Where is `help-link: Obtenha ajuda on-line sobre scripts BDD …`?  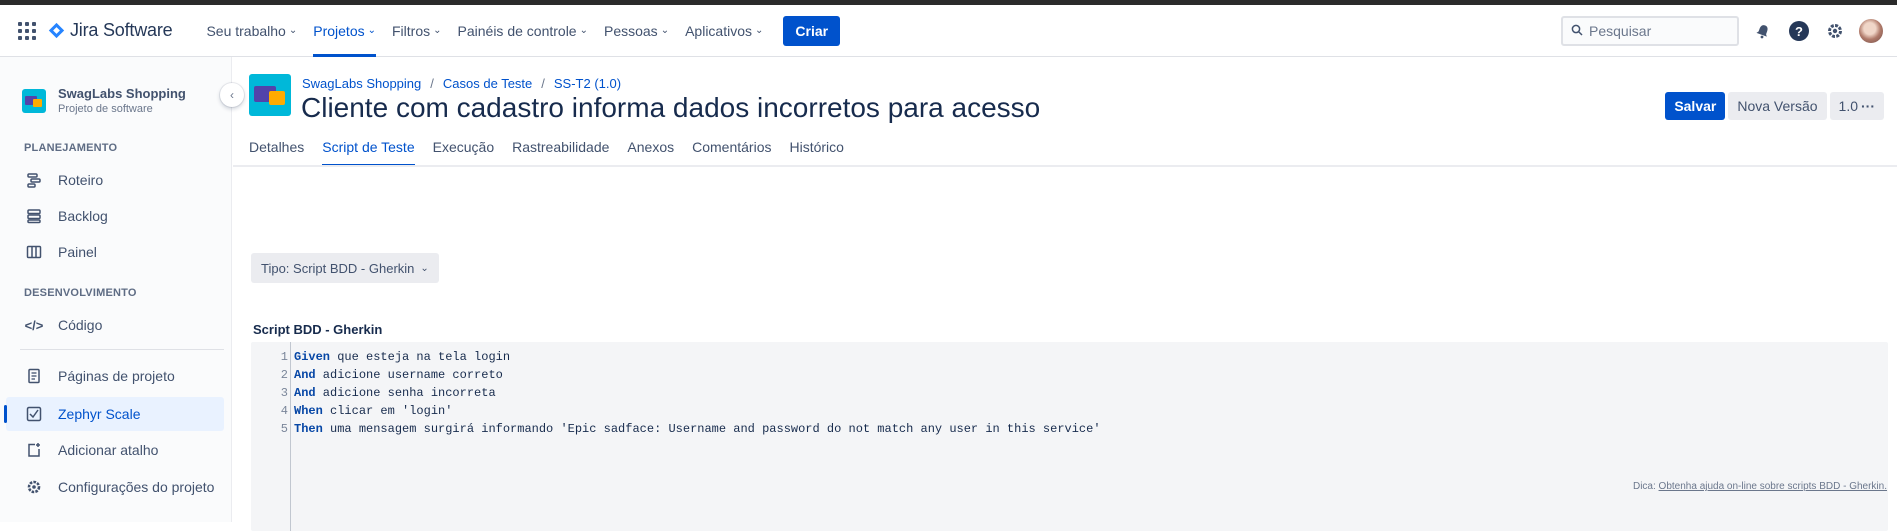
help-link: Obtenha ajuda on-line sobre scripts BDD … is located at coordinates (1773, 486).